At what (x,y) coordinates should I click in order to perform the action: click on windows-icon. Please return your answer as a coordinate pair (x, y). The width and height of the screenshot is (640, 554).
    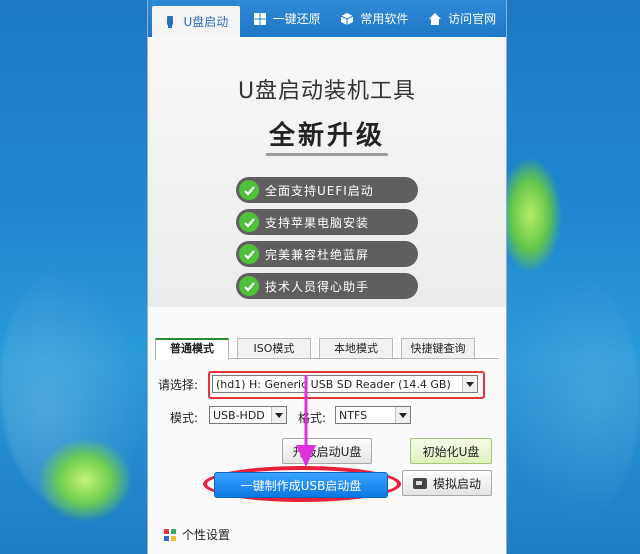
    Looking at the image, I should click on (259, 18).